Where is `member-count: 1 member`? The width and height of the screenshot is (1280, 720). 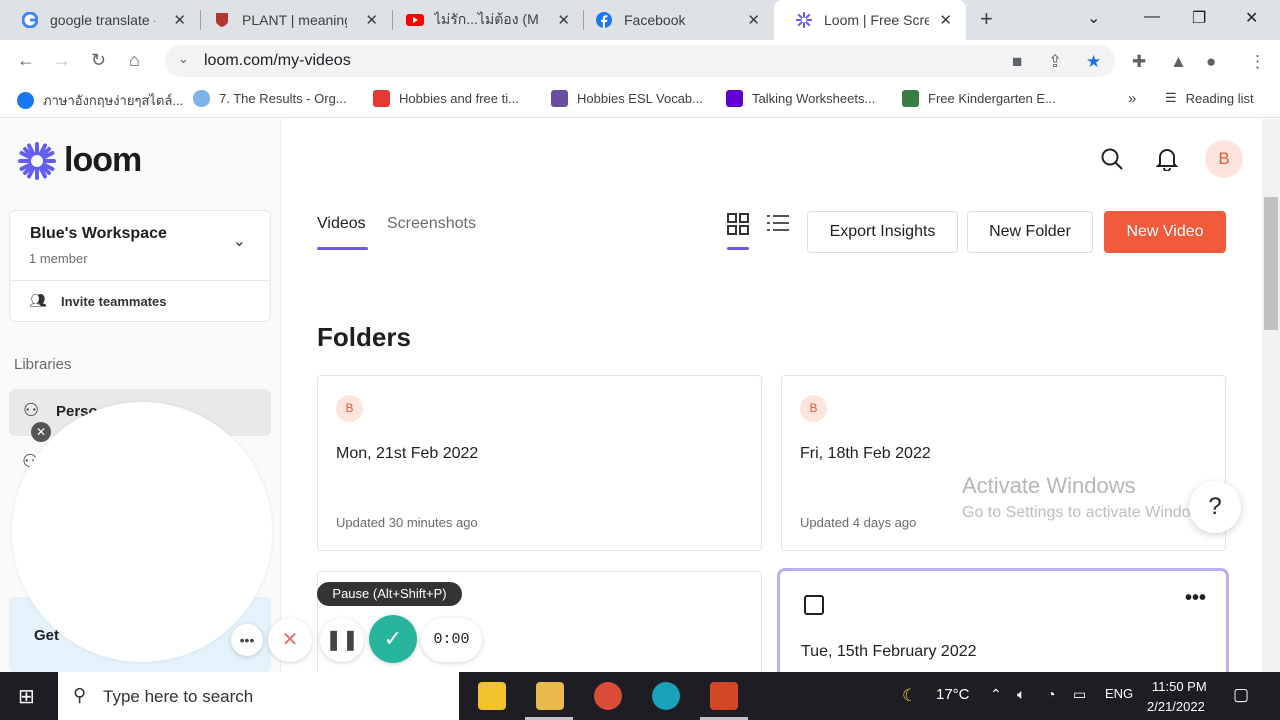 member-count: 1 member is located at coordinates (58, 258).